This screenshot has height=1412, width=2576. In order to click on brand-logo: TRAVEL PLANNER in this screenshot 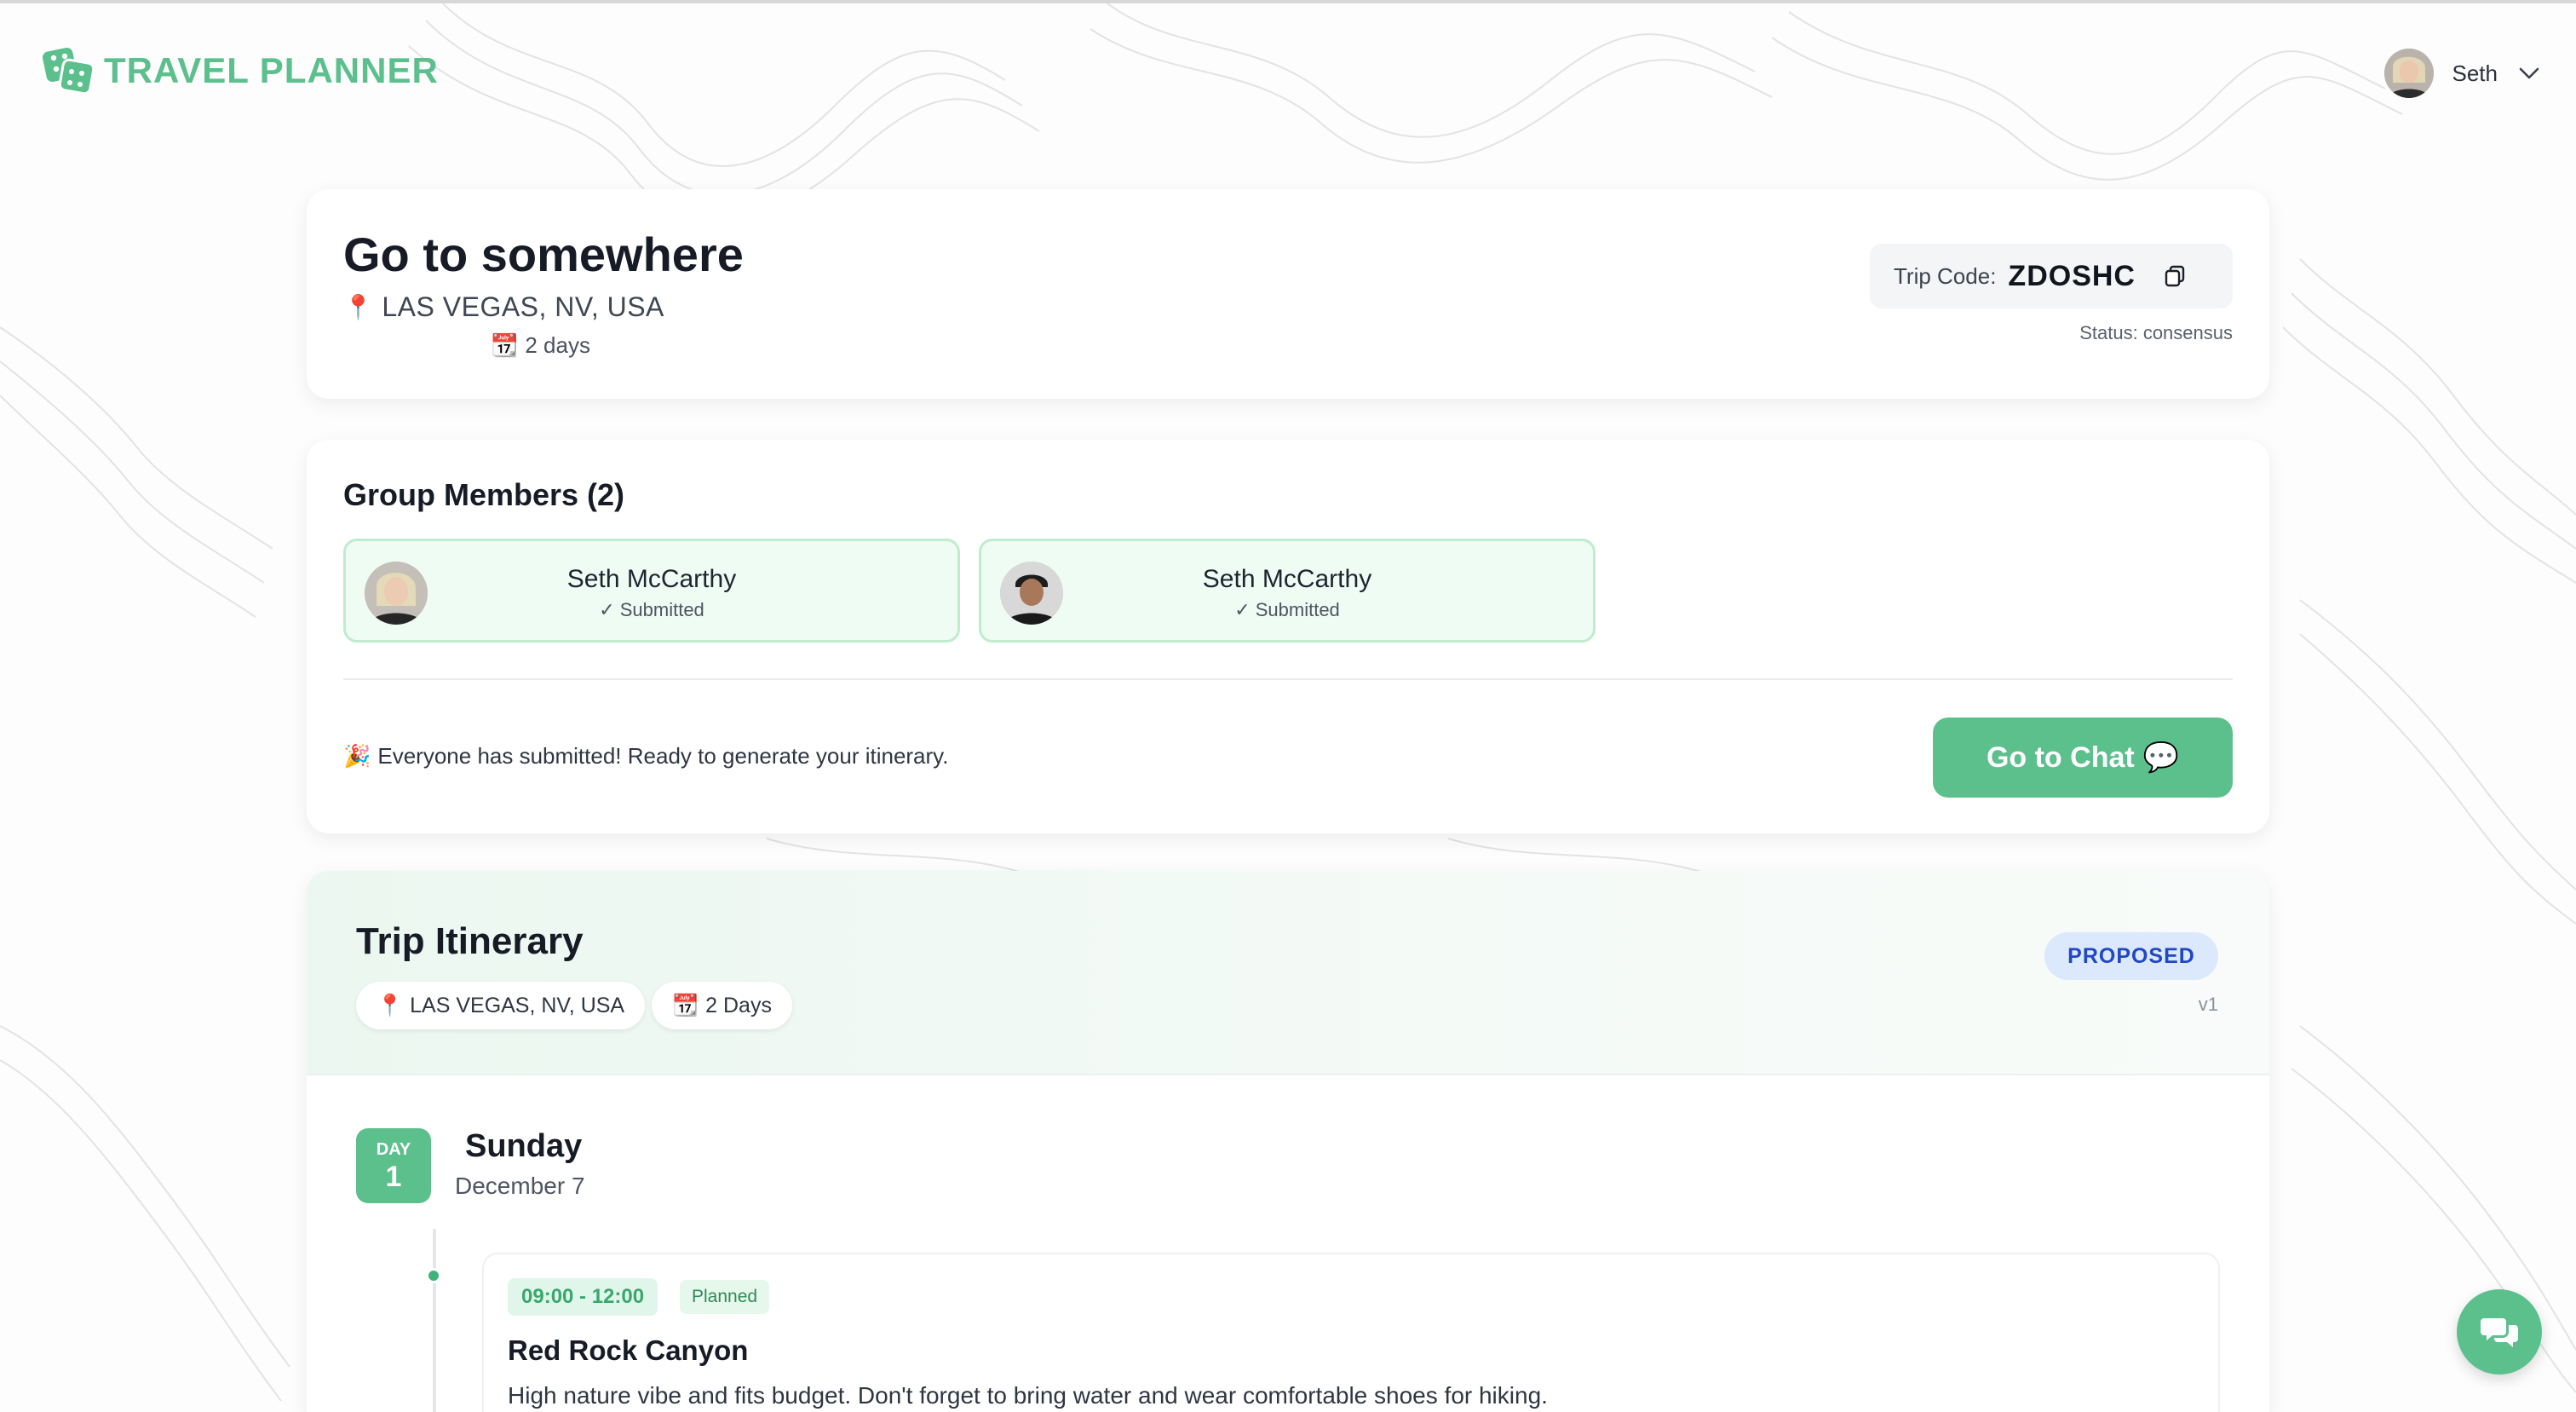, I will do `click(241, 70)`.